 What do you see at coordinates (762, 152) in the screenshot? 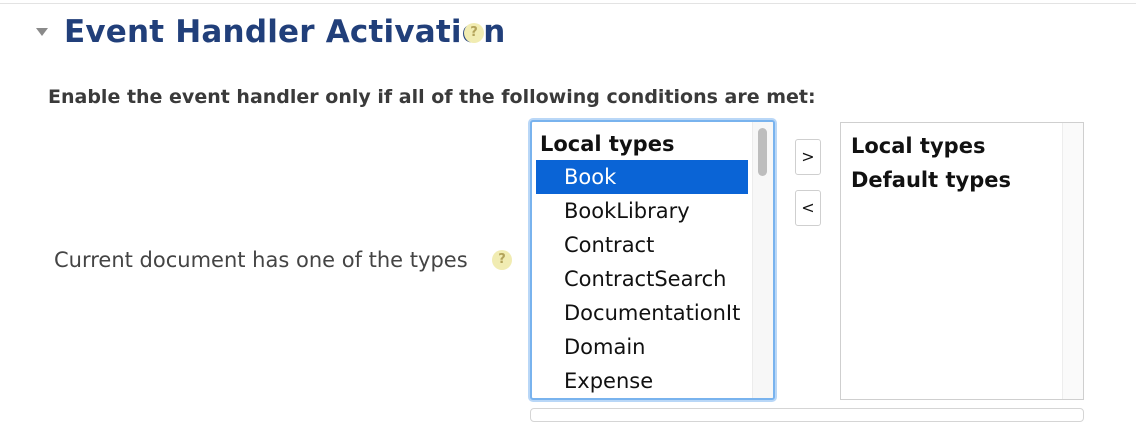
I see `available-types-scroll-thumb` at bounding box center [762, 152].